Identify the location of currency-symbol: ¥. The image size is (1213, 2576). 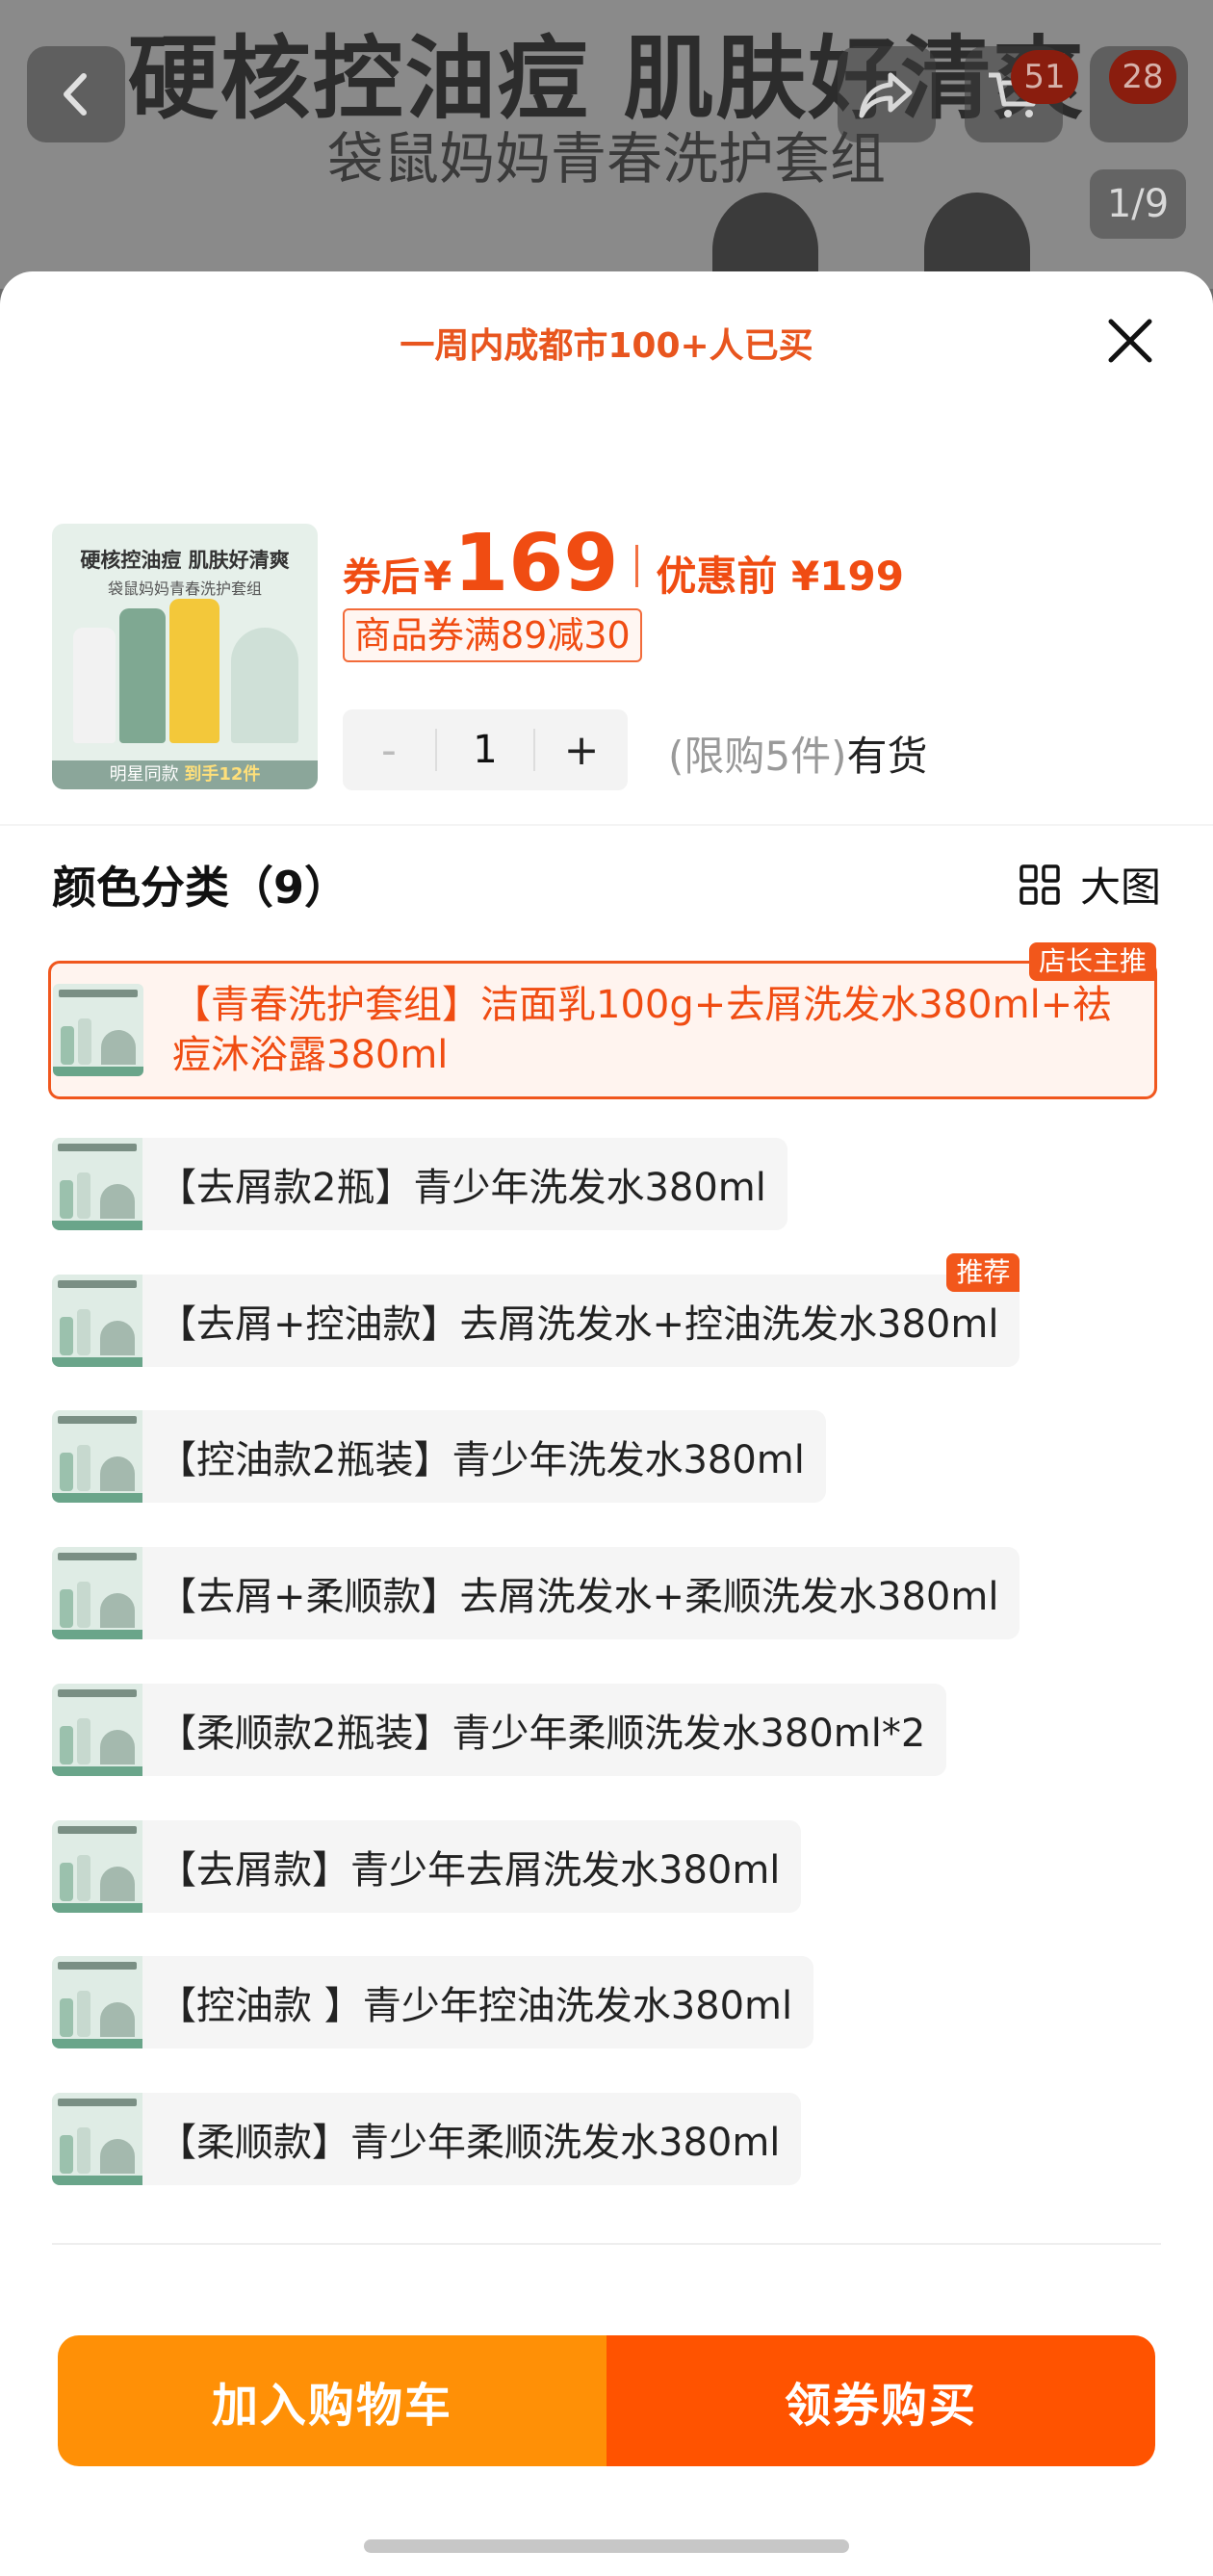
(438, 576).